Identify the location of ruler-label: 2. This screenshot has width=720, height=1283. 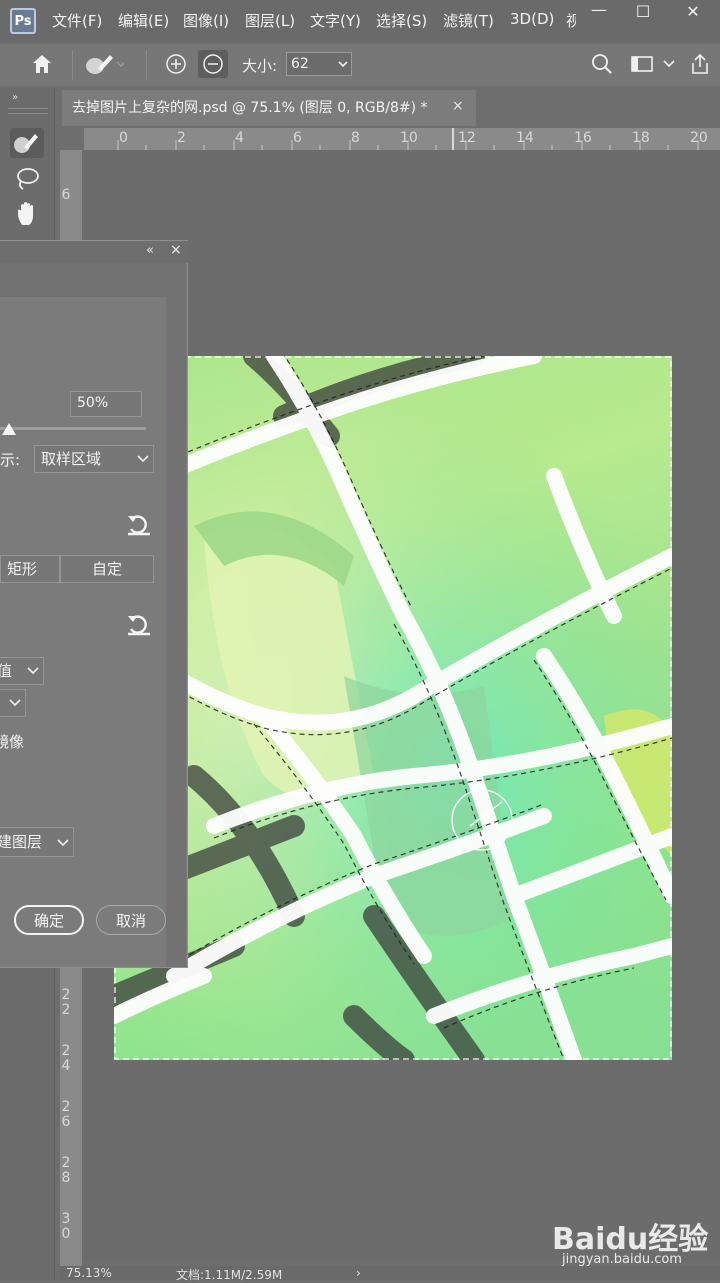
(181, 138).